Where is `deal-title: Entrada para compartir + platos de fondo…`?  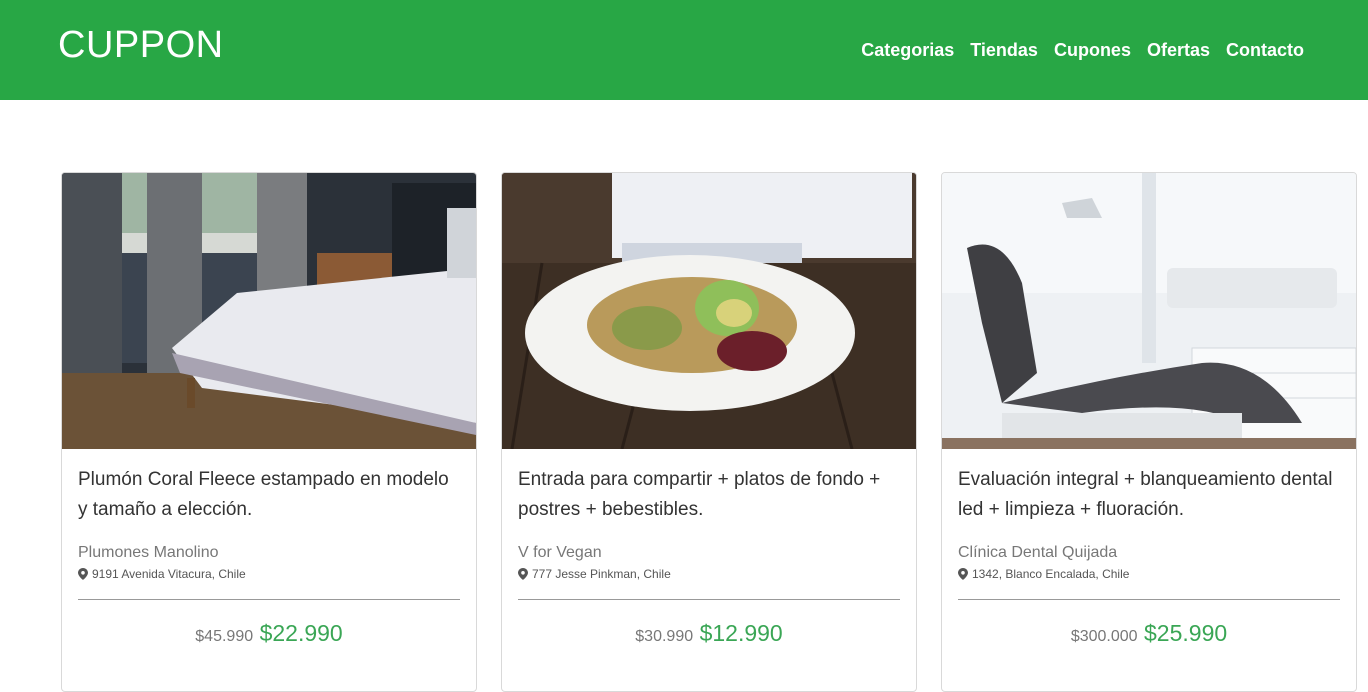
deal-title: Entrada para compartir + platos de fondo… is located at coordinates (709, 496).